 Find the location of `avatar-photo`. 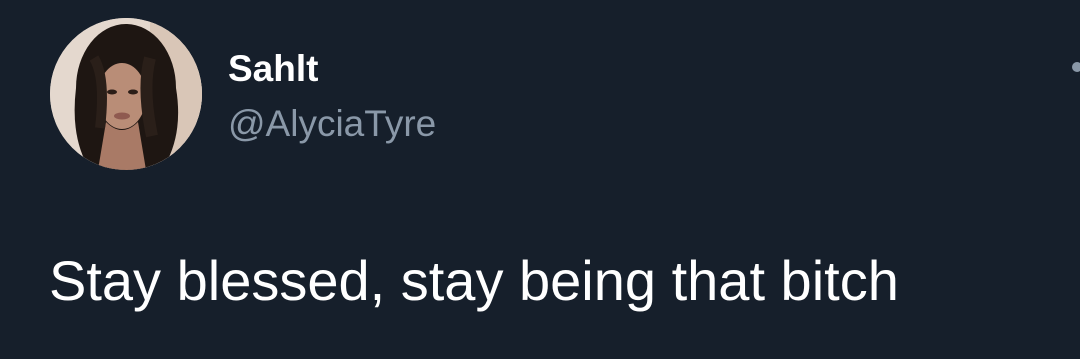

avatar-photo is located at coordinates (126, 94).